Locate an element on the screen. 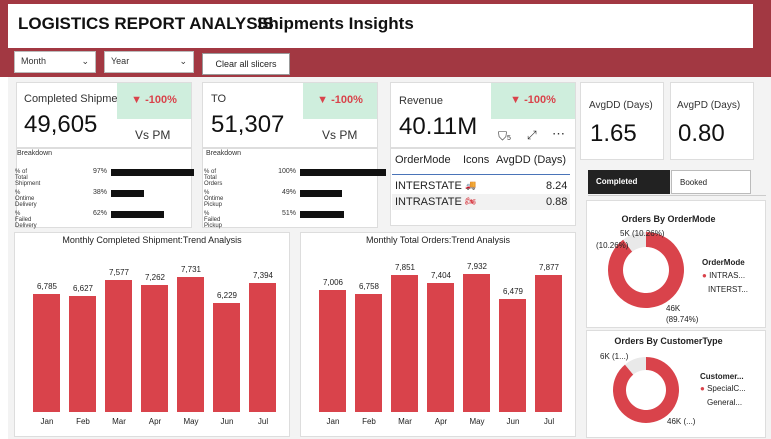 This screenshot has width=771, height=439. focus-mode-icon: ⤢ is located at coordinates (532, 135).